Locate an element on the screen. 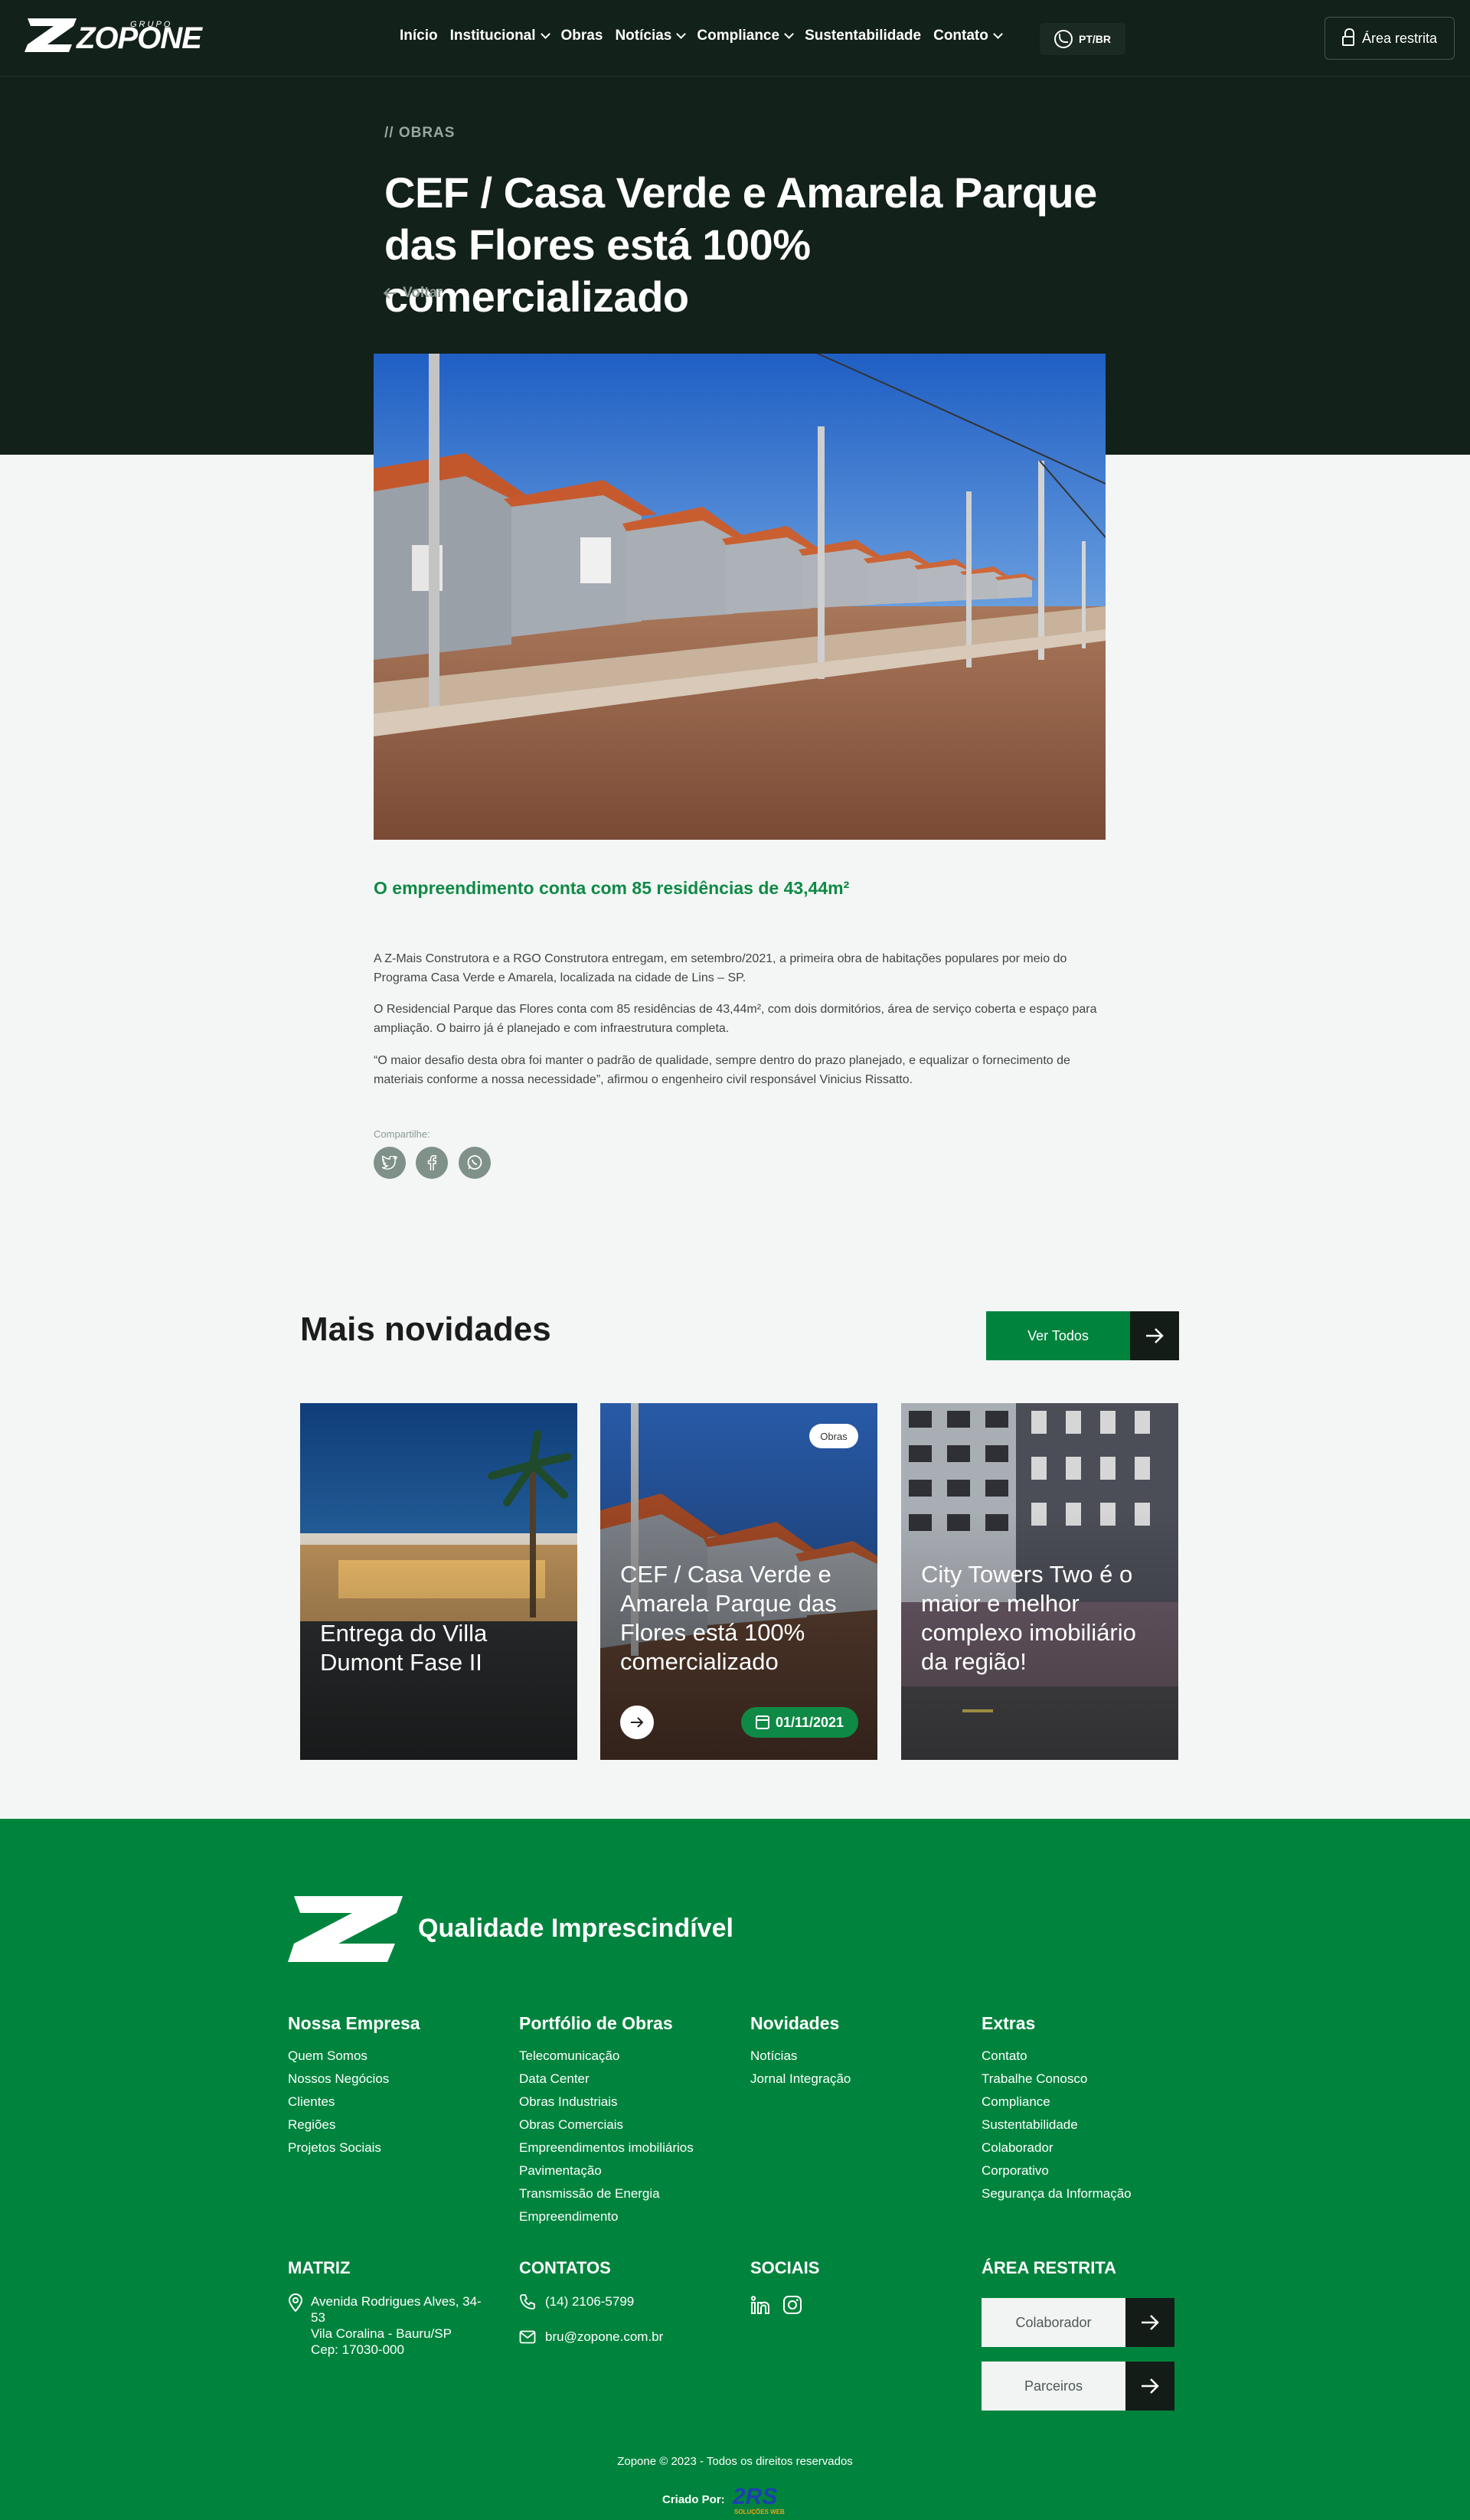  back-label: Voltar is located at coordinates (423, 293).